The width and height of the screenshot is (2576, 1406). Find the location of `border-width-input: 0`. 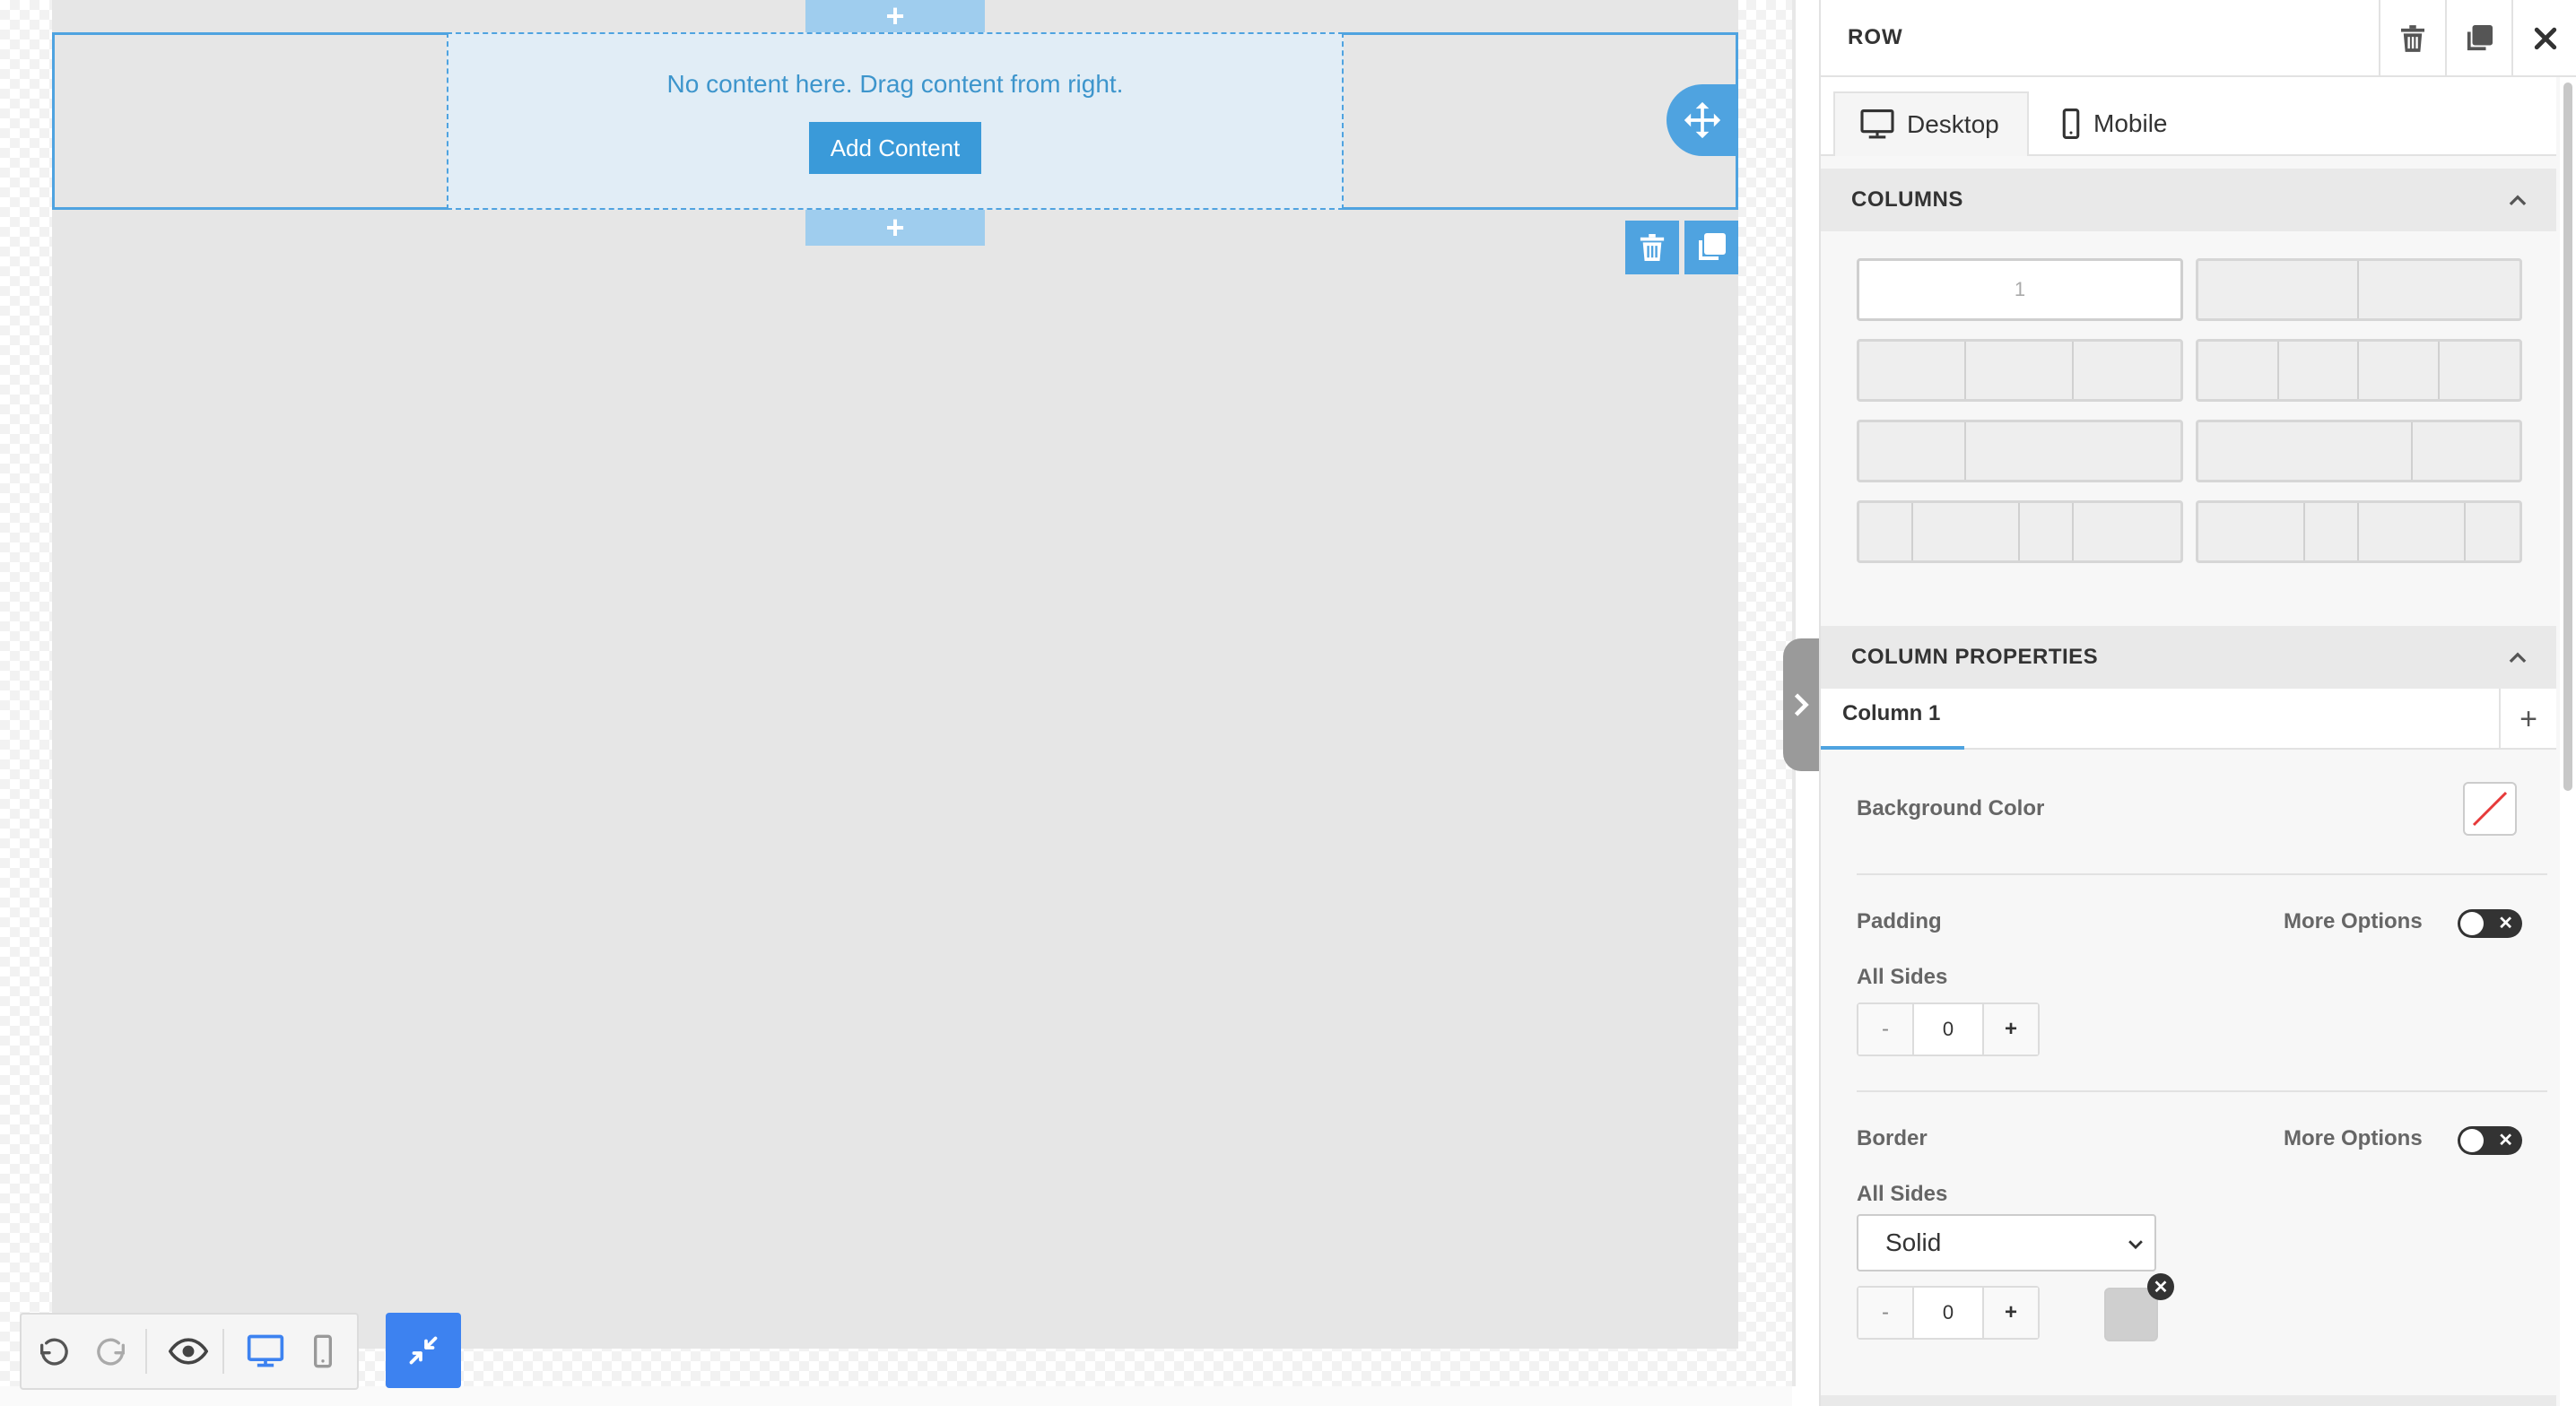

border-width-input: 0 is located at coordinates (1948, 1313).